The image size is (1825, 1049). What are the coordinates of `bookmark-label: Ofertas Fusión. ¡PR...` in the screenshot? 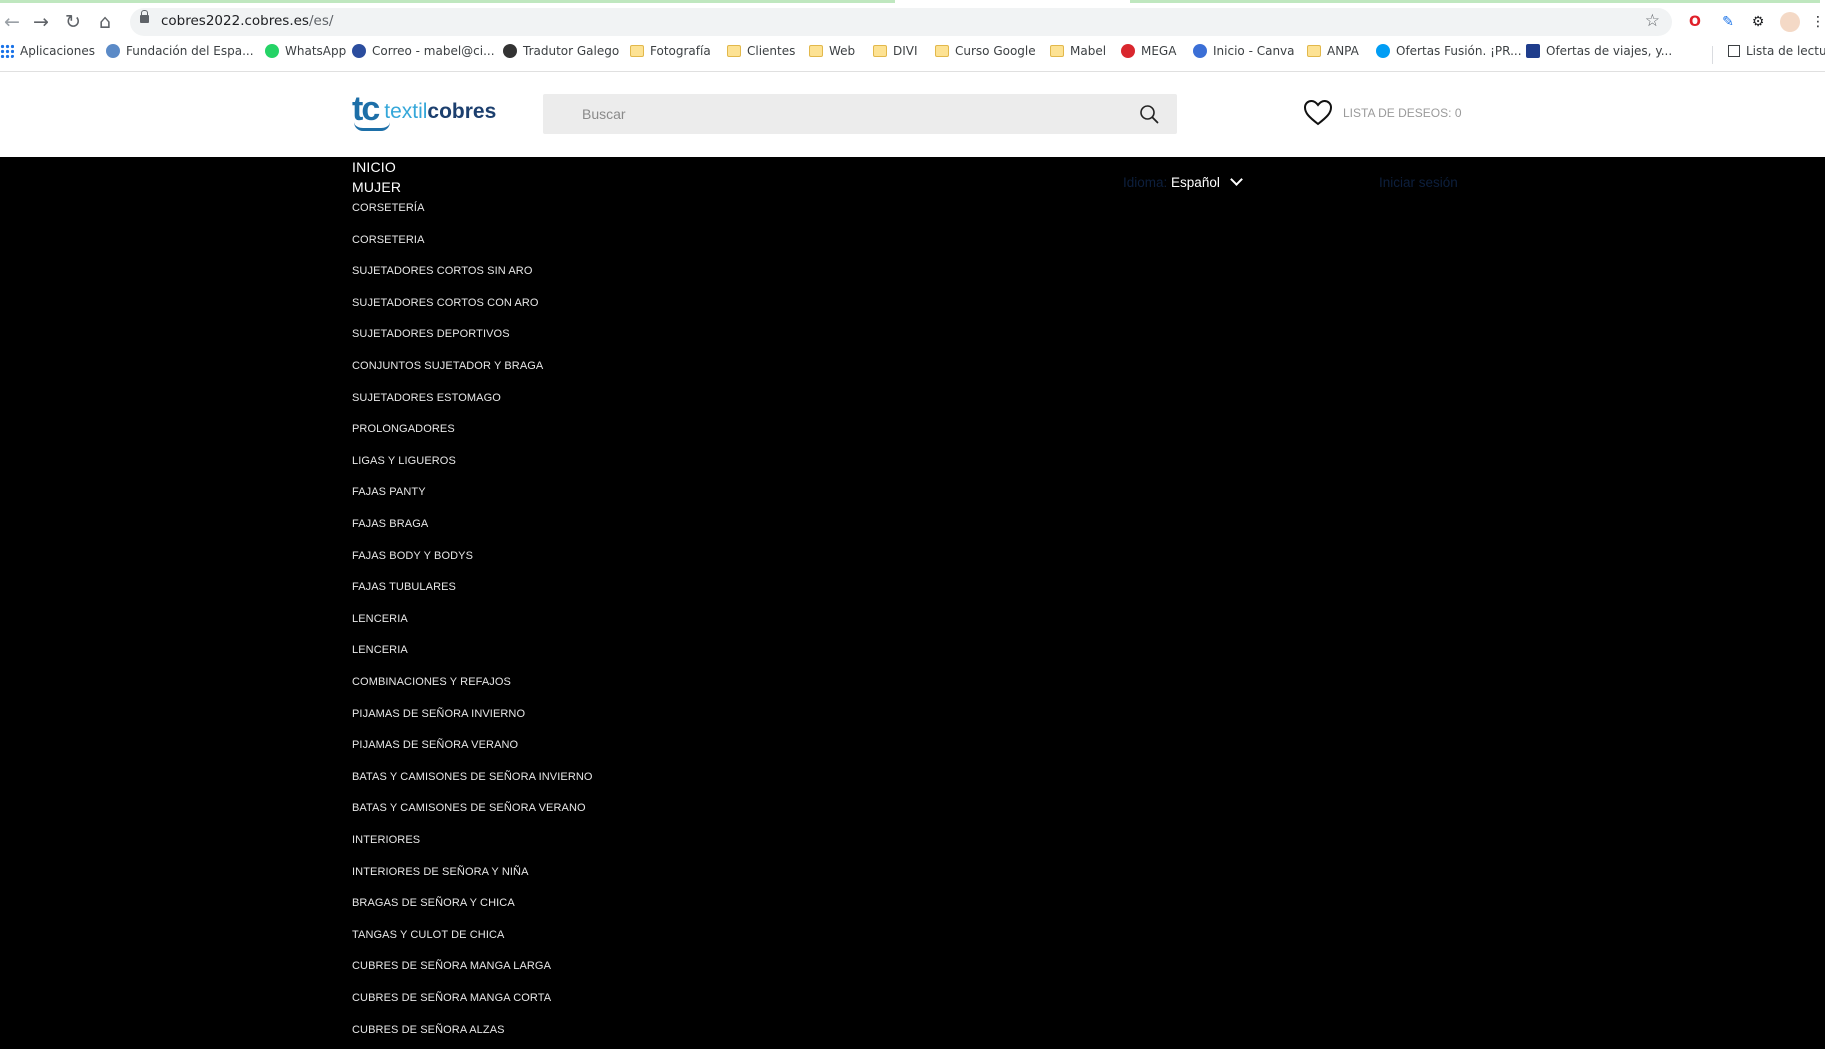 It's located at (1459, 51).